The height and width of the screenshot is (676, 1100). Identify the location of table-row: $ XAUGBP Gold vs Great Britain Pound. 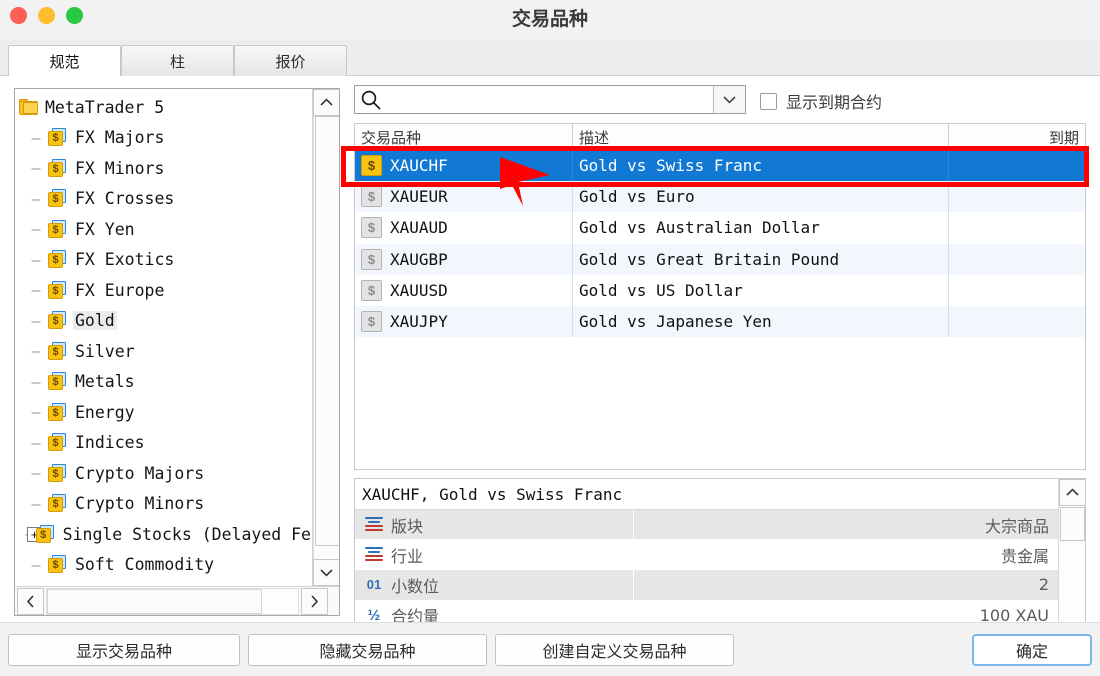
(720, 259).